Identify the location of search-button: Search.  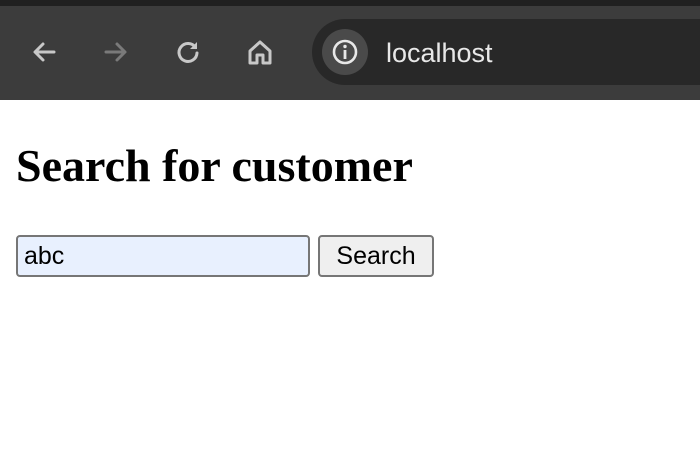
(376, 256).